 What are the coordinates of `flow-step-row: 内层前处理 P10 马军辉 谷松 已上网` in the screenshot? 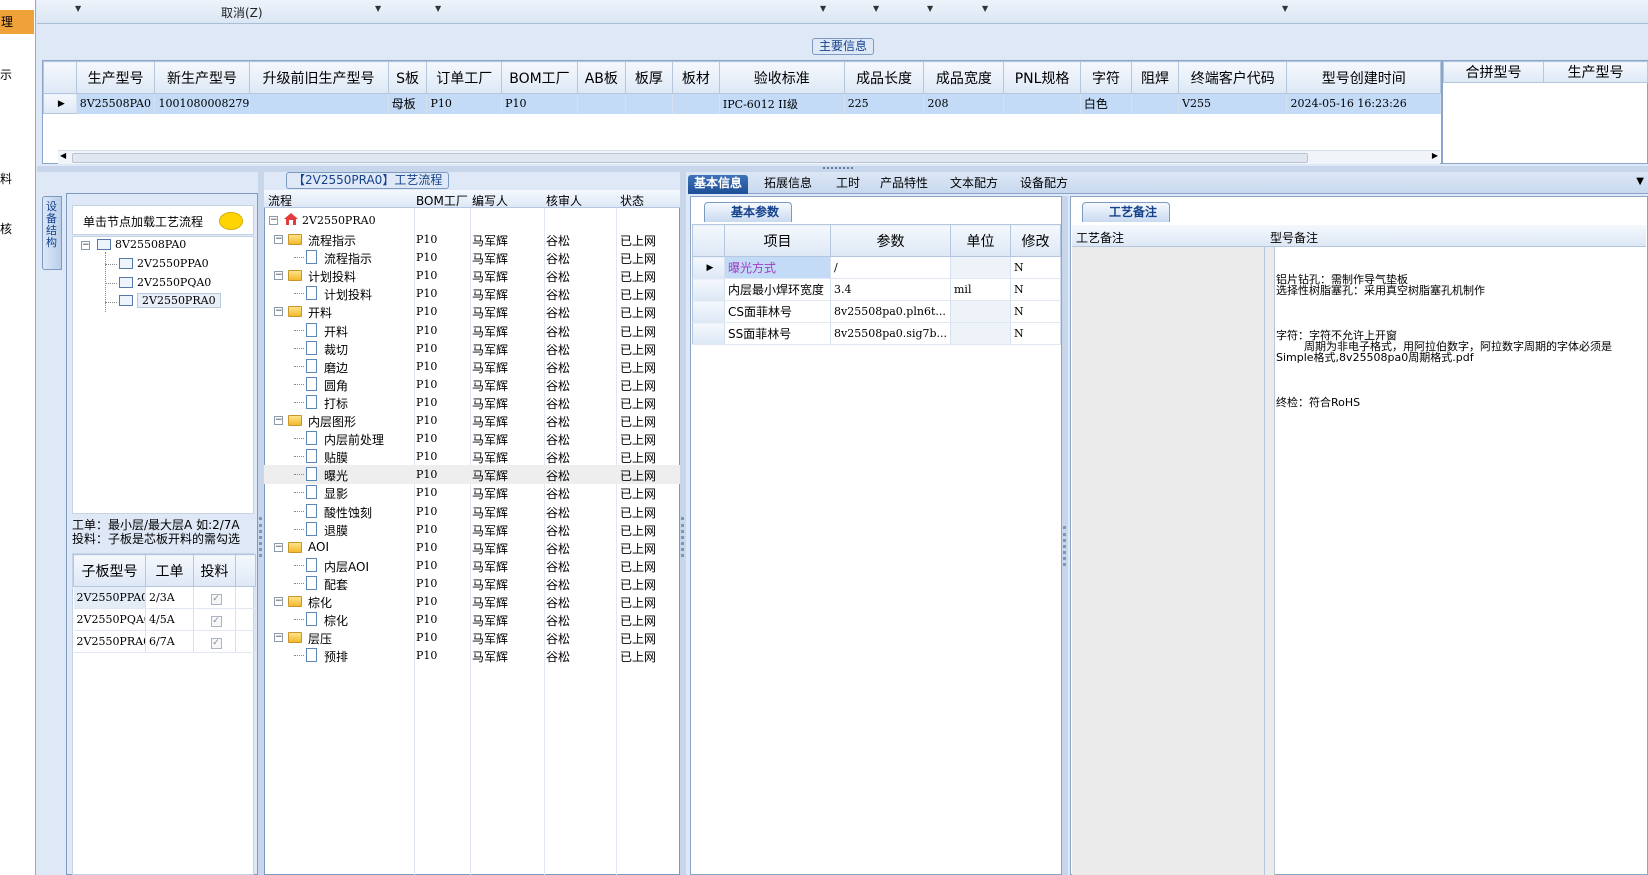 It's located at (472, 438).